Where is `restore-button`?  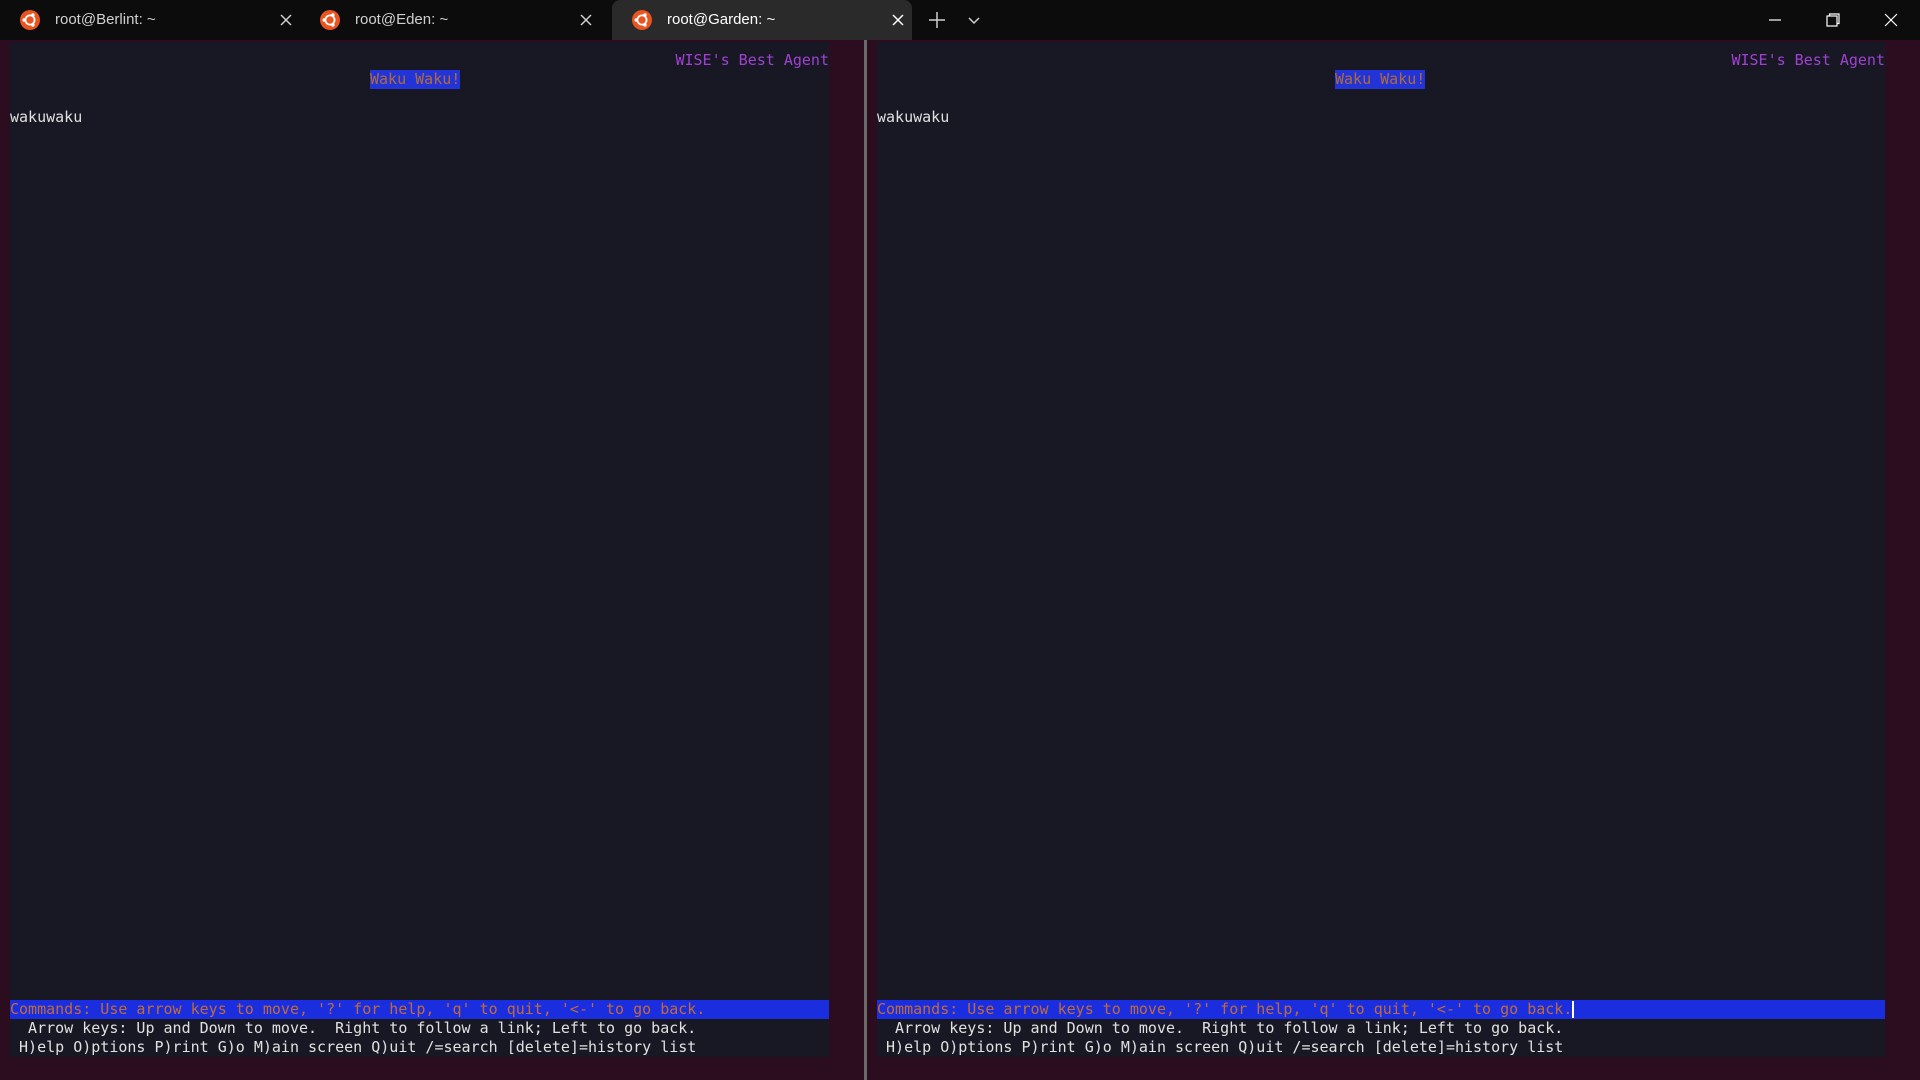 restore-button is located at coordinates (1833, 20).